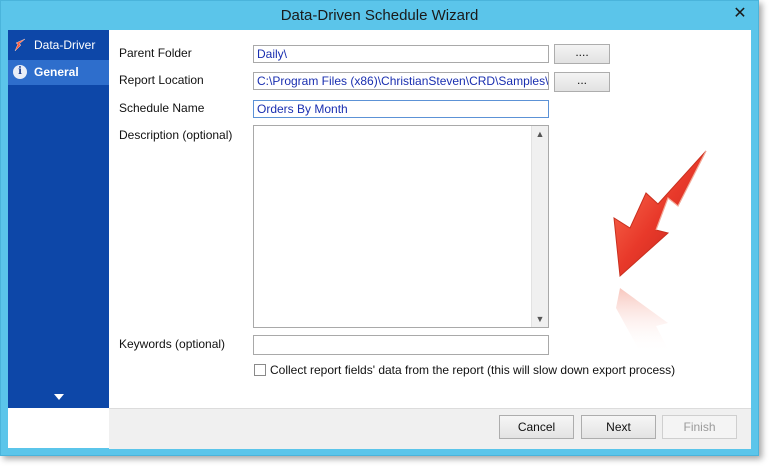 The height and width of the screenshot is (466, 769). What do you see at coordinates (699, 427) in the screenshot?
I see `finish-button: Finish` at bounding box center [699, 427].